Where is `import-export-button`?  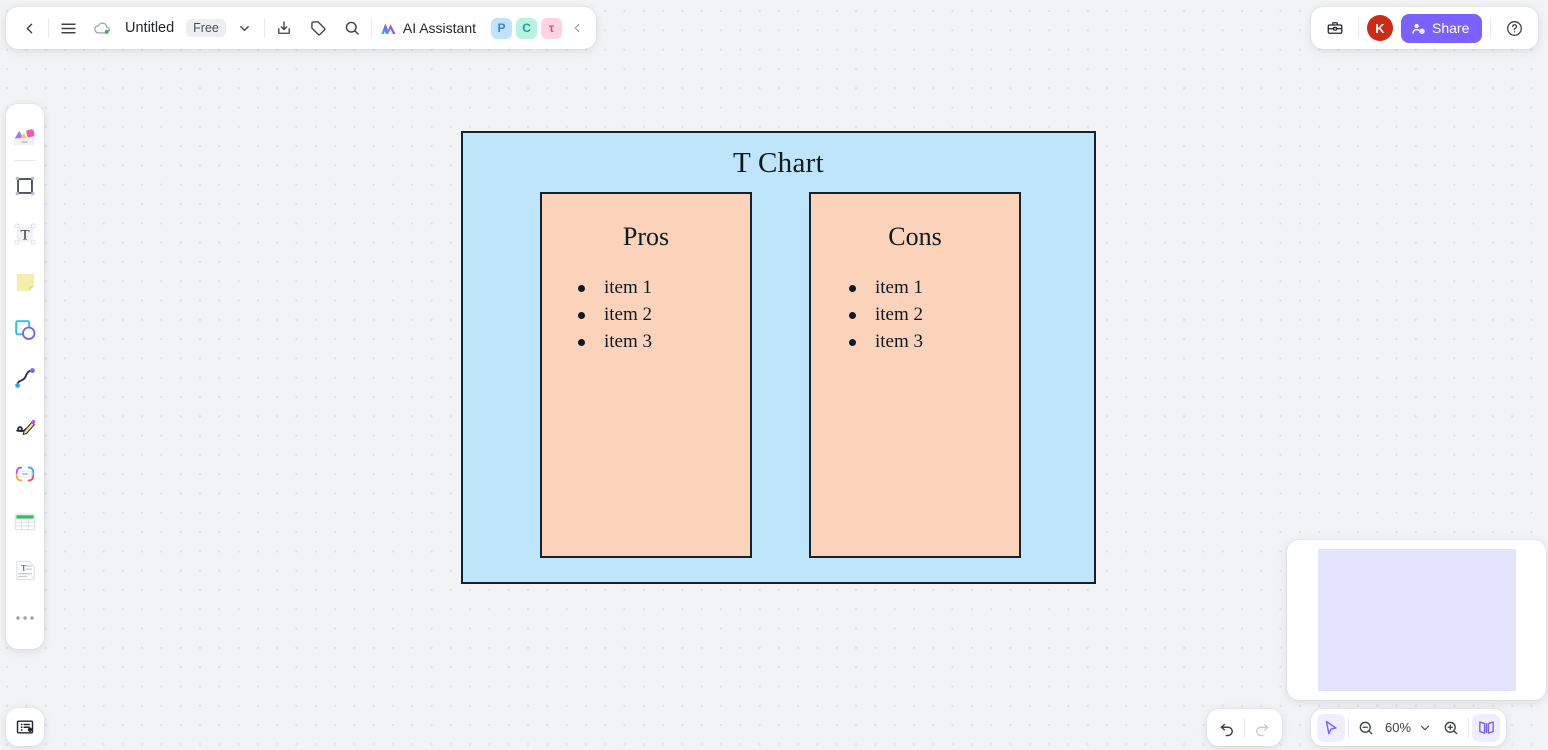 import-export-button is located at coordinates (284, 28).